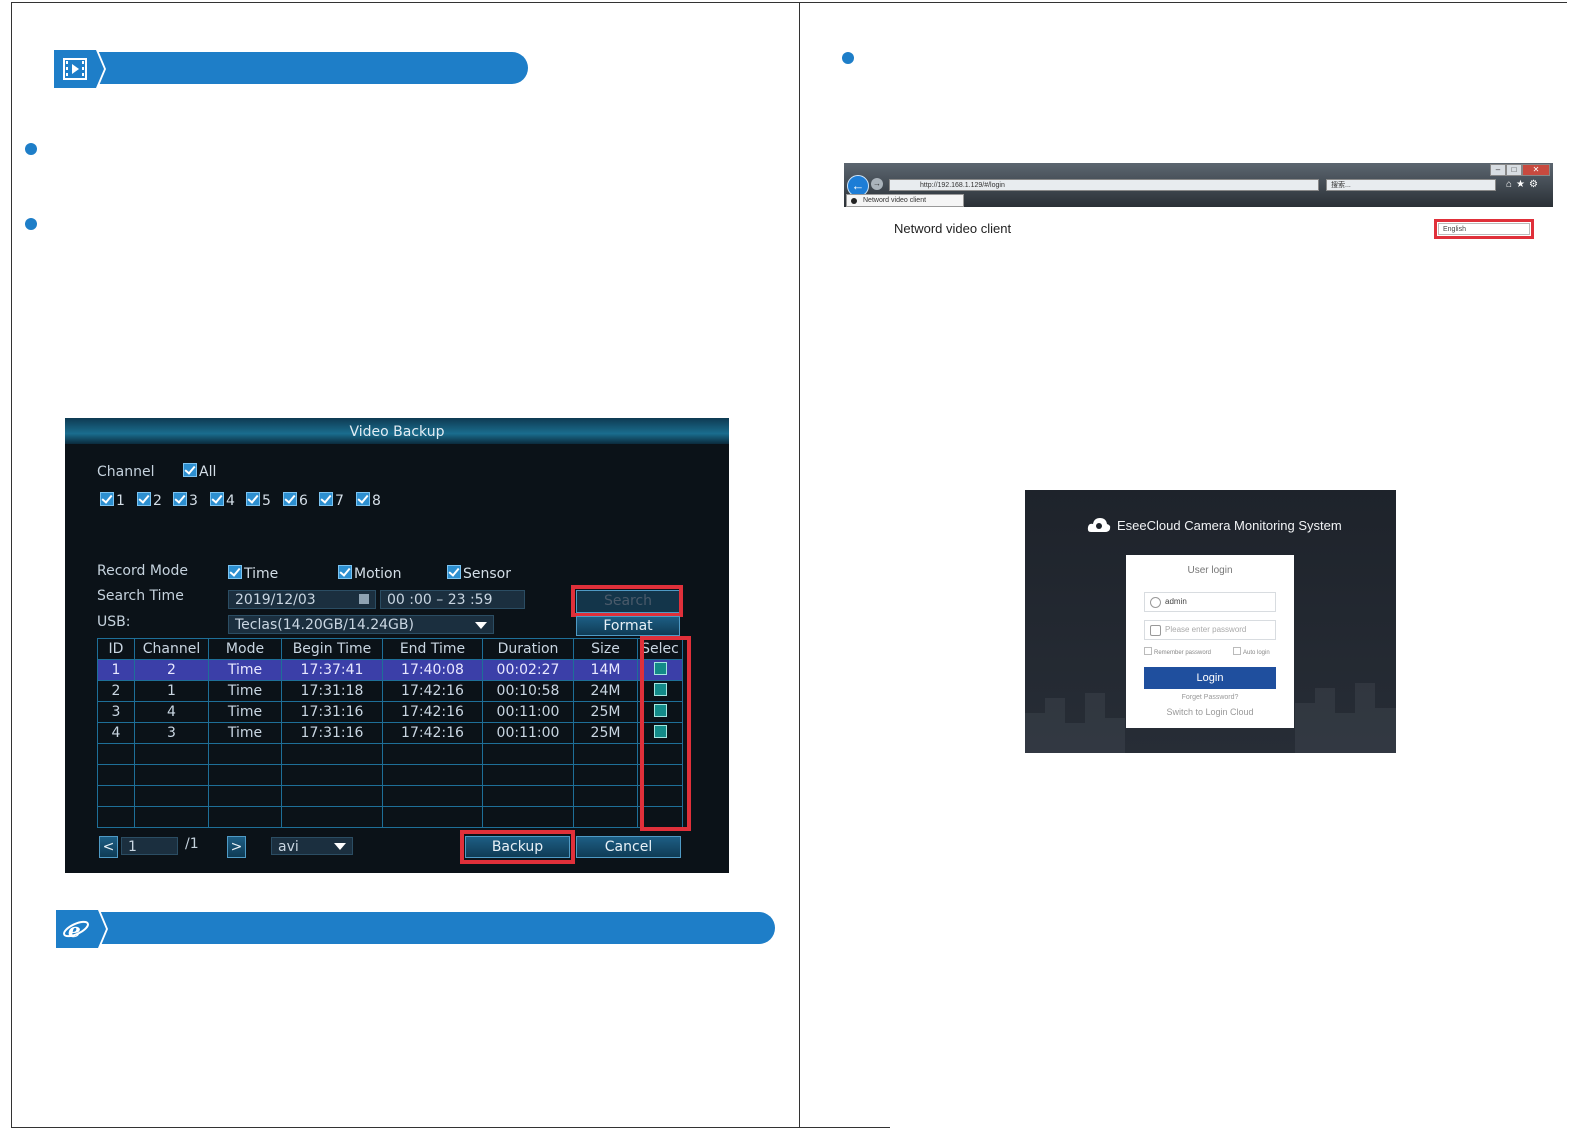 Image resolution: width=1579 pixels, height=1136 pixels. What do you see at coordinates (266, 501) in the screenshot?
I see `checkbox-label: 5` at bounding box center [266, 501].